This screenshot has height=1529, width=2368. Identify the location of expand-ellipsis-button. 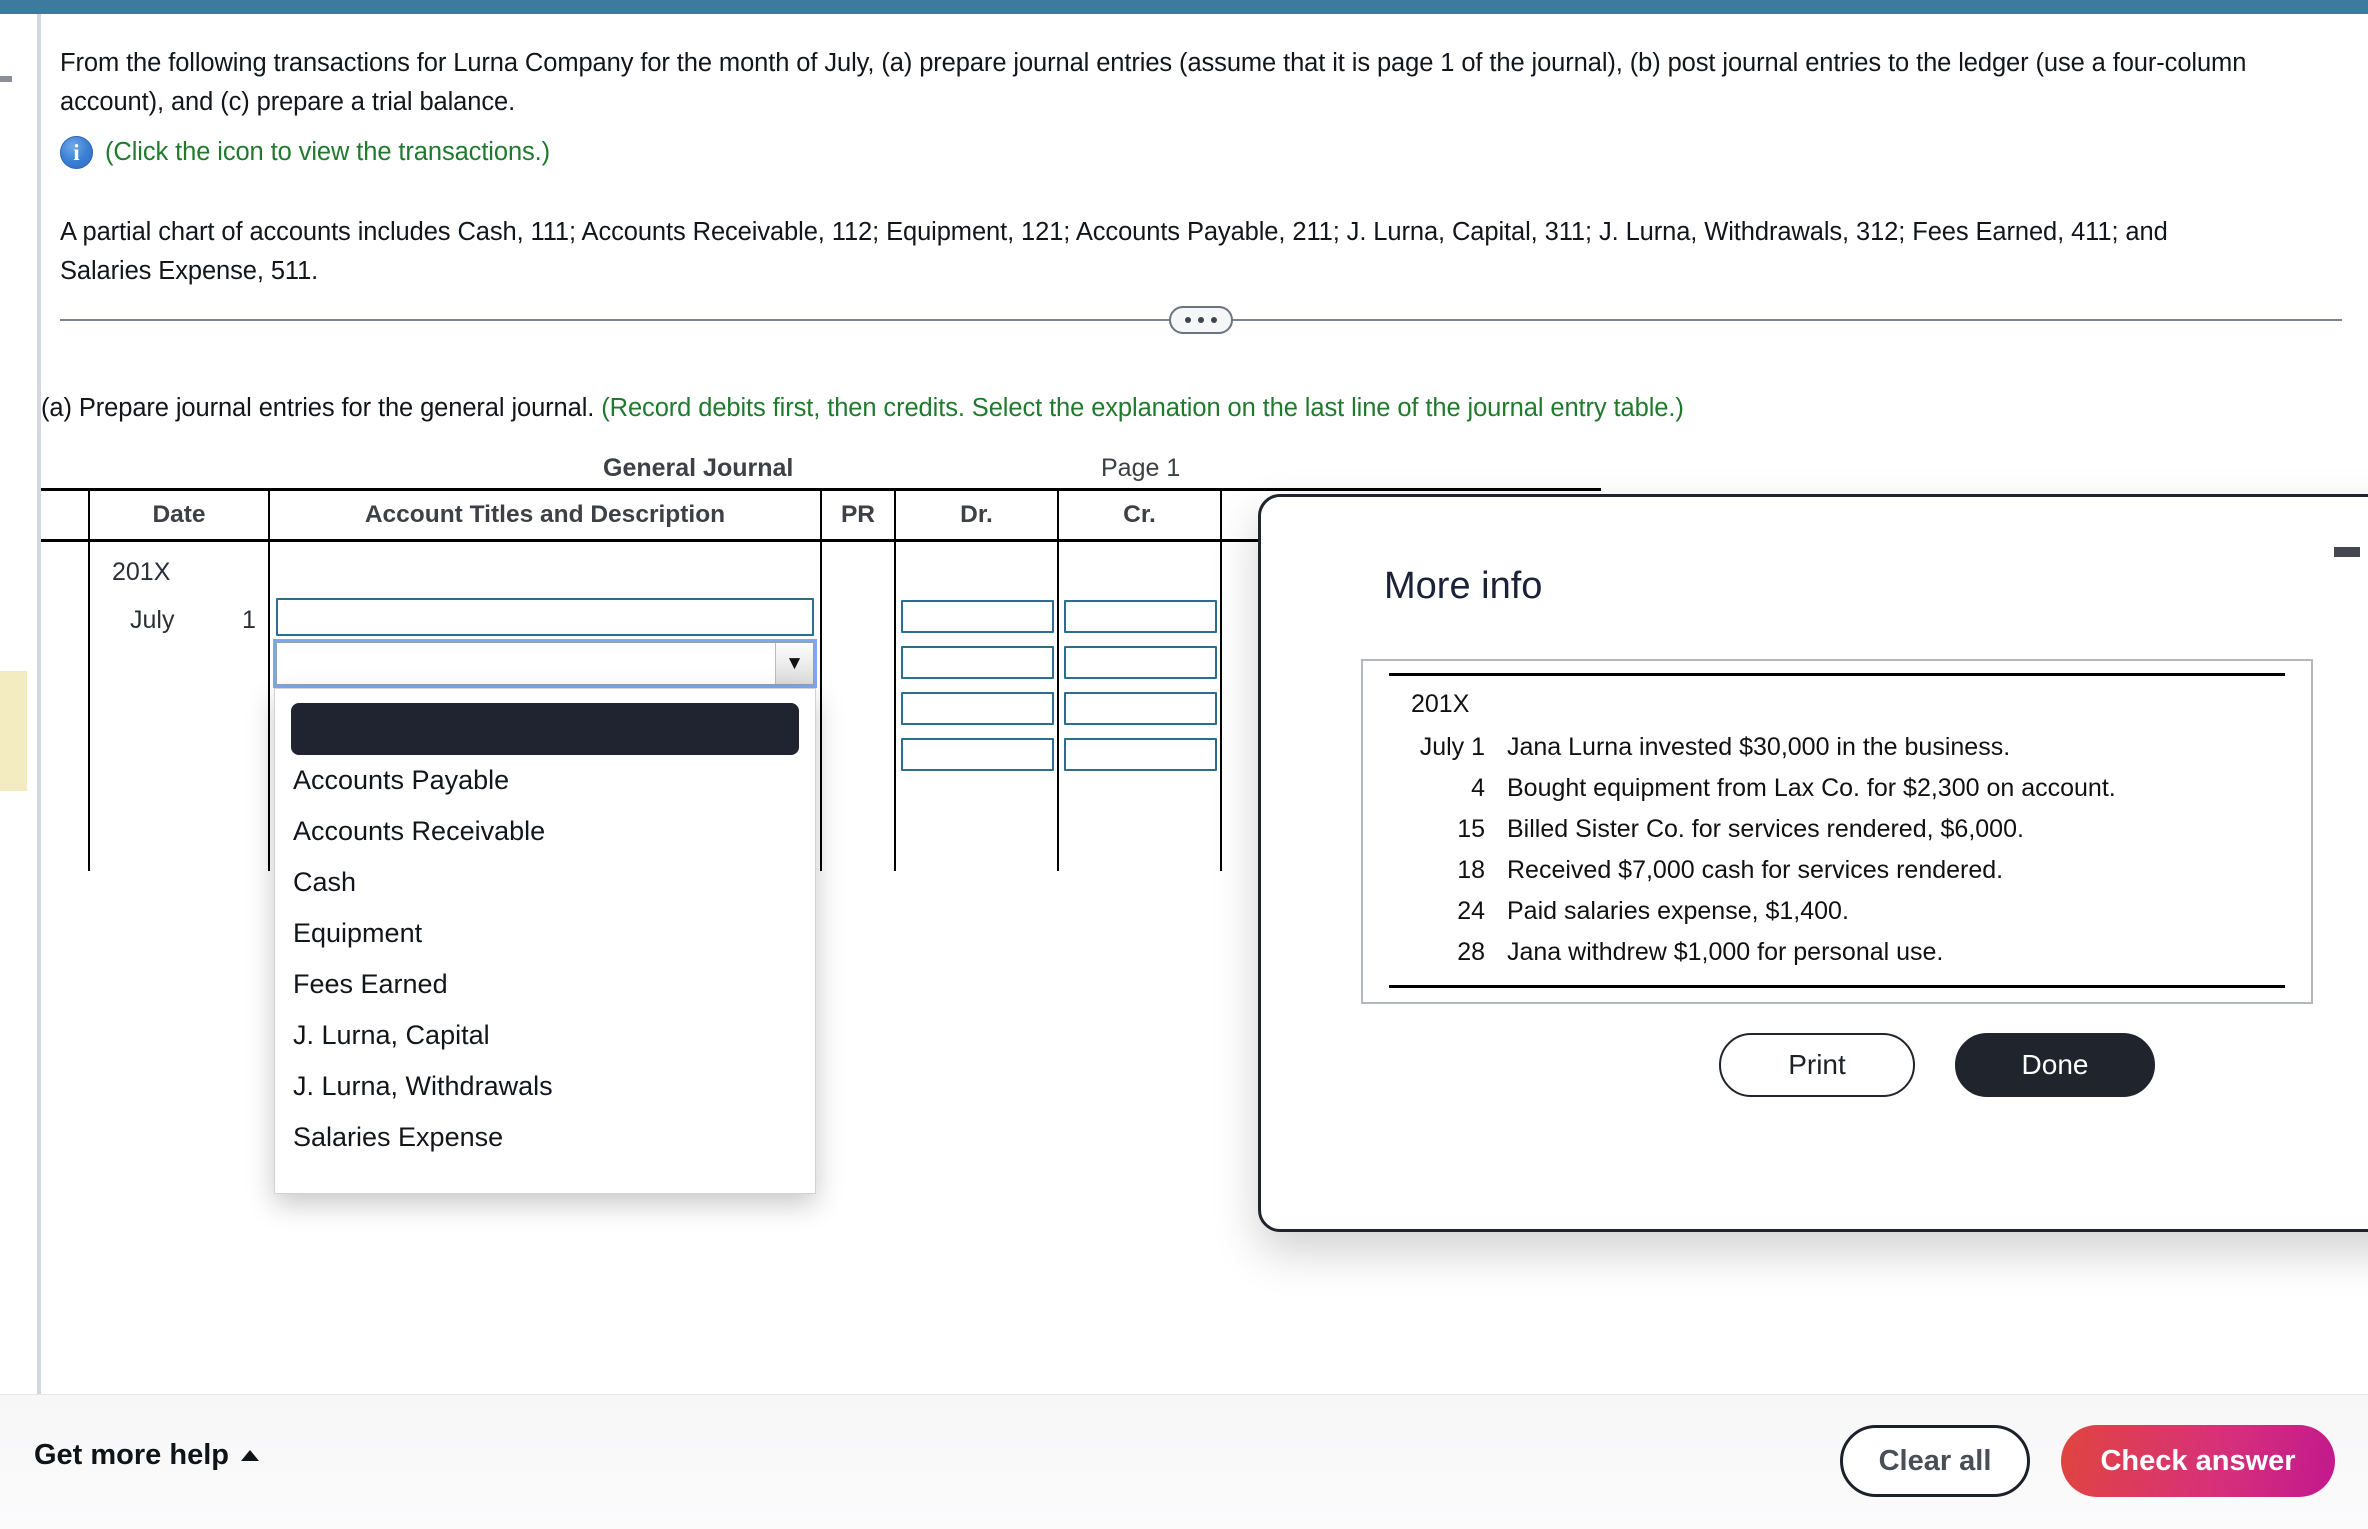
(1201, 320).